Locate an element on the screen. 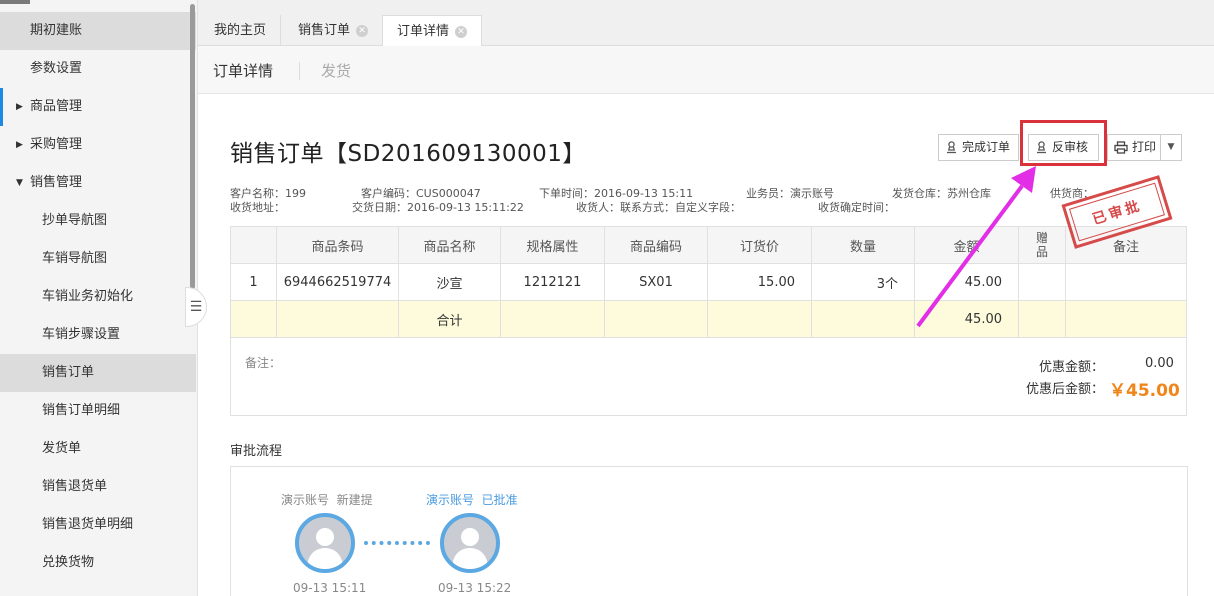 The width and height of the screenshot is (1214, 596). sidebar-item-label: 销售订单 is located at coordinates (68, 372).